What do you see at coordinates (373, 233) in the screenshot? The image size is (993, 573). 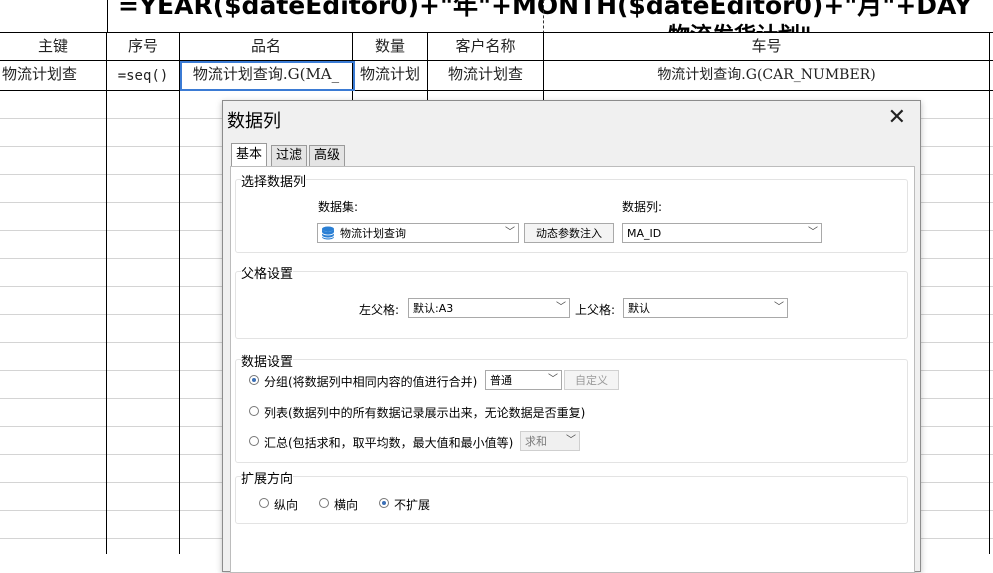 I see `dataset-value: 物流计划查询` at bounding box center [373, 233].